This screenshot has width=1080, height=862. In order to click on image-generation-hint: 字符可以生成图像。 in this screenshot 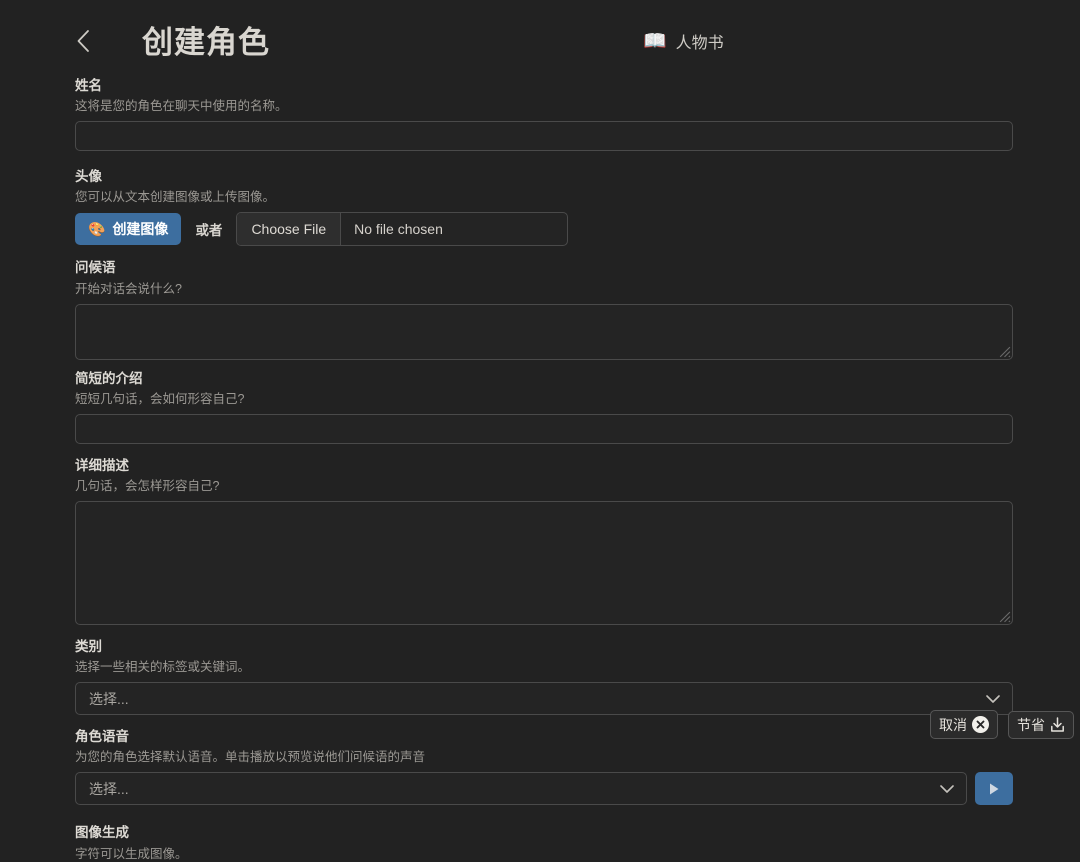, I will do `click(131, 853)`.